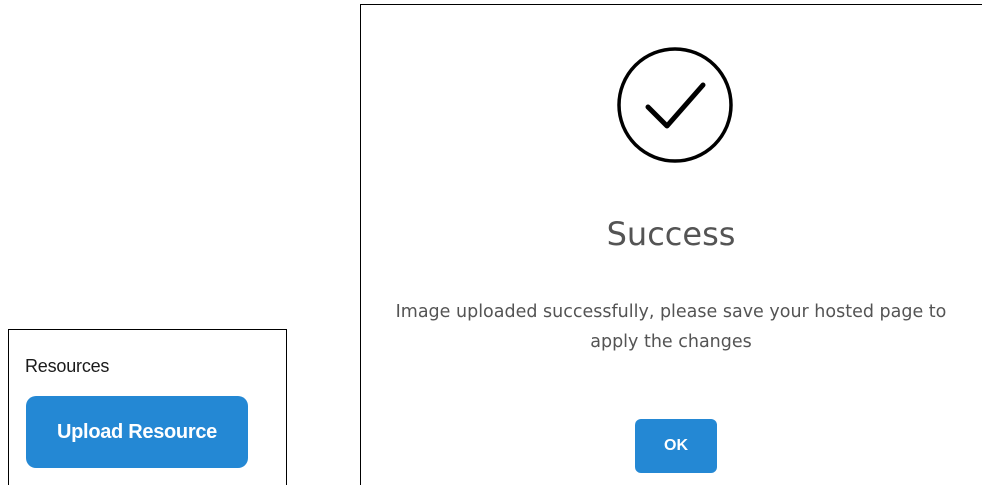  I want to click on upload-resource-button: Upload Resource, so click(137, 432).